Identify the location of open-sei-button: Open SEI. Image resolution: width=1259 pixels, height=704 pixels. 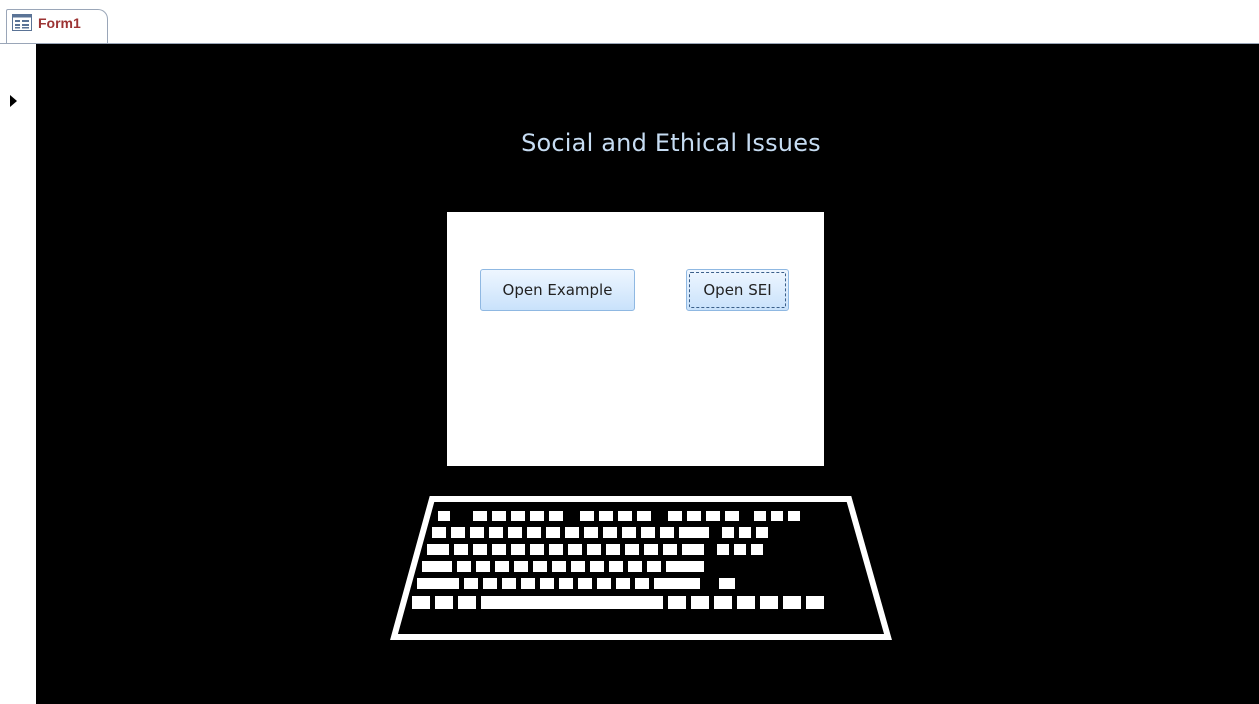
(737, 290).